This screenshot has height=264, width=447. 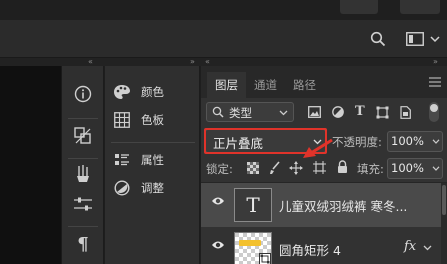 What do you see at coordinates (83, 204) in the screenshot?
I see `adjust-sliders-icon` at bounding box center [83, 204].